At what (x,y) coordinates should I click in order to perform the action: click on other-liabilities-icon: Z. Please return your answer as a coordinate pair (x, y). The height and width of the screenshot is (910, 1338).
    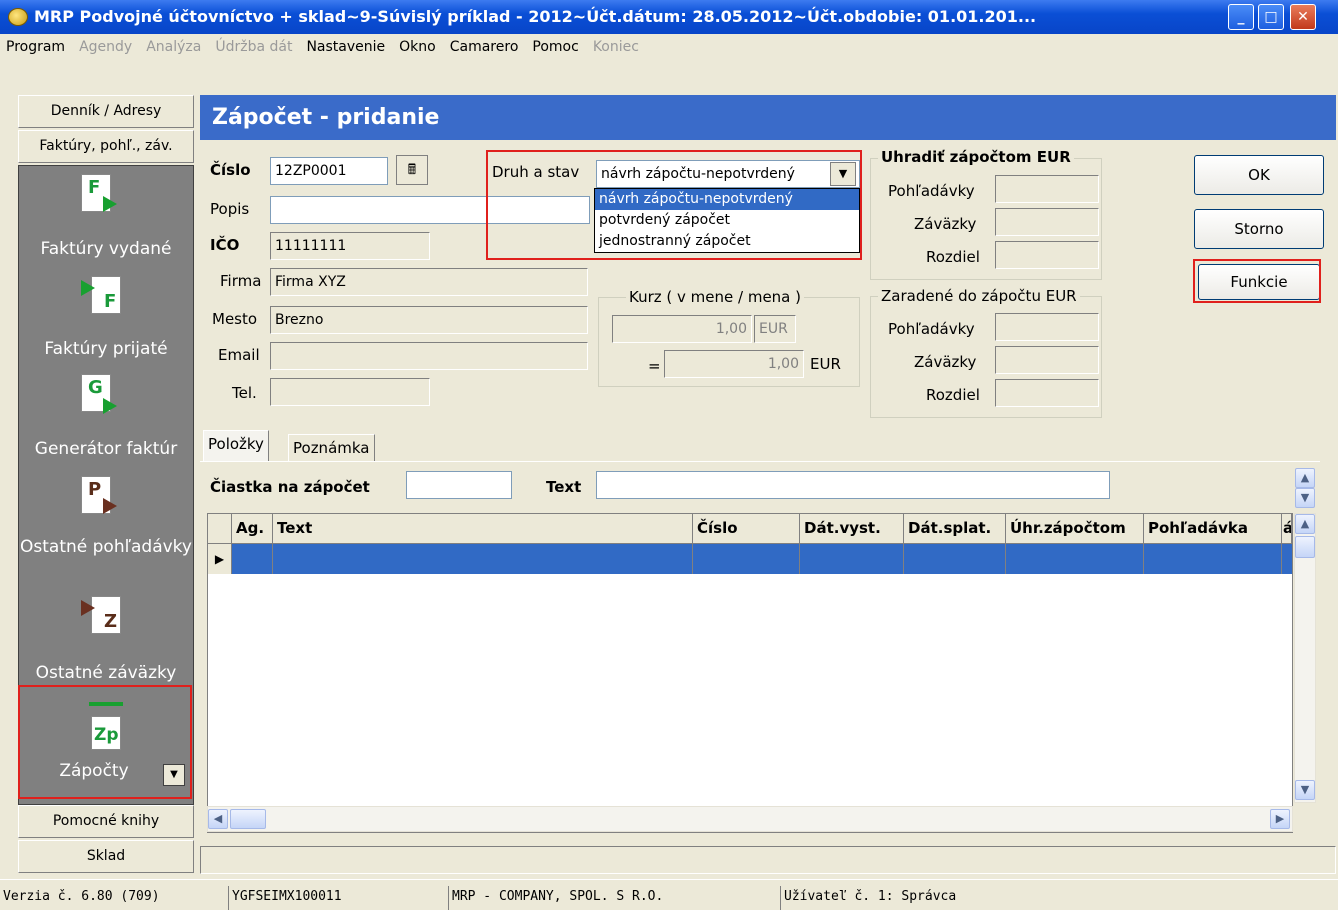
    Looking at the image, I should click on (106, 615).